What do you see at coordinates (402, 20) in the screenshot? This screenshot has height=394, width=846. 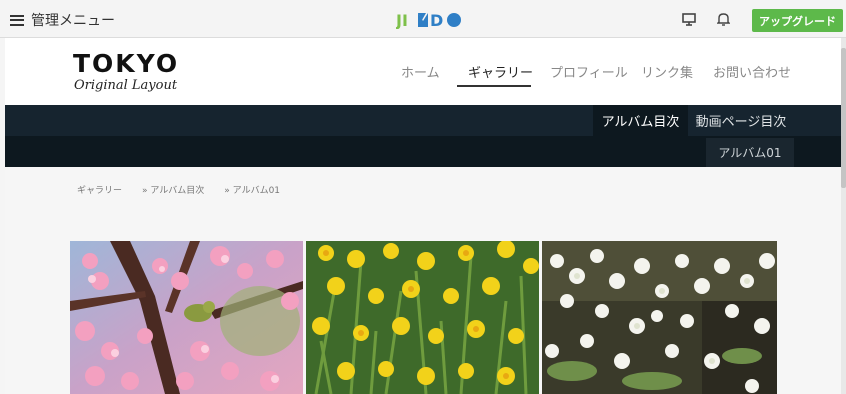 I see `svg-text: JI` at bounding box center [402, 20].